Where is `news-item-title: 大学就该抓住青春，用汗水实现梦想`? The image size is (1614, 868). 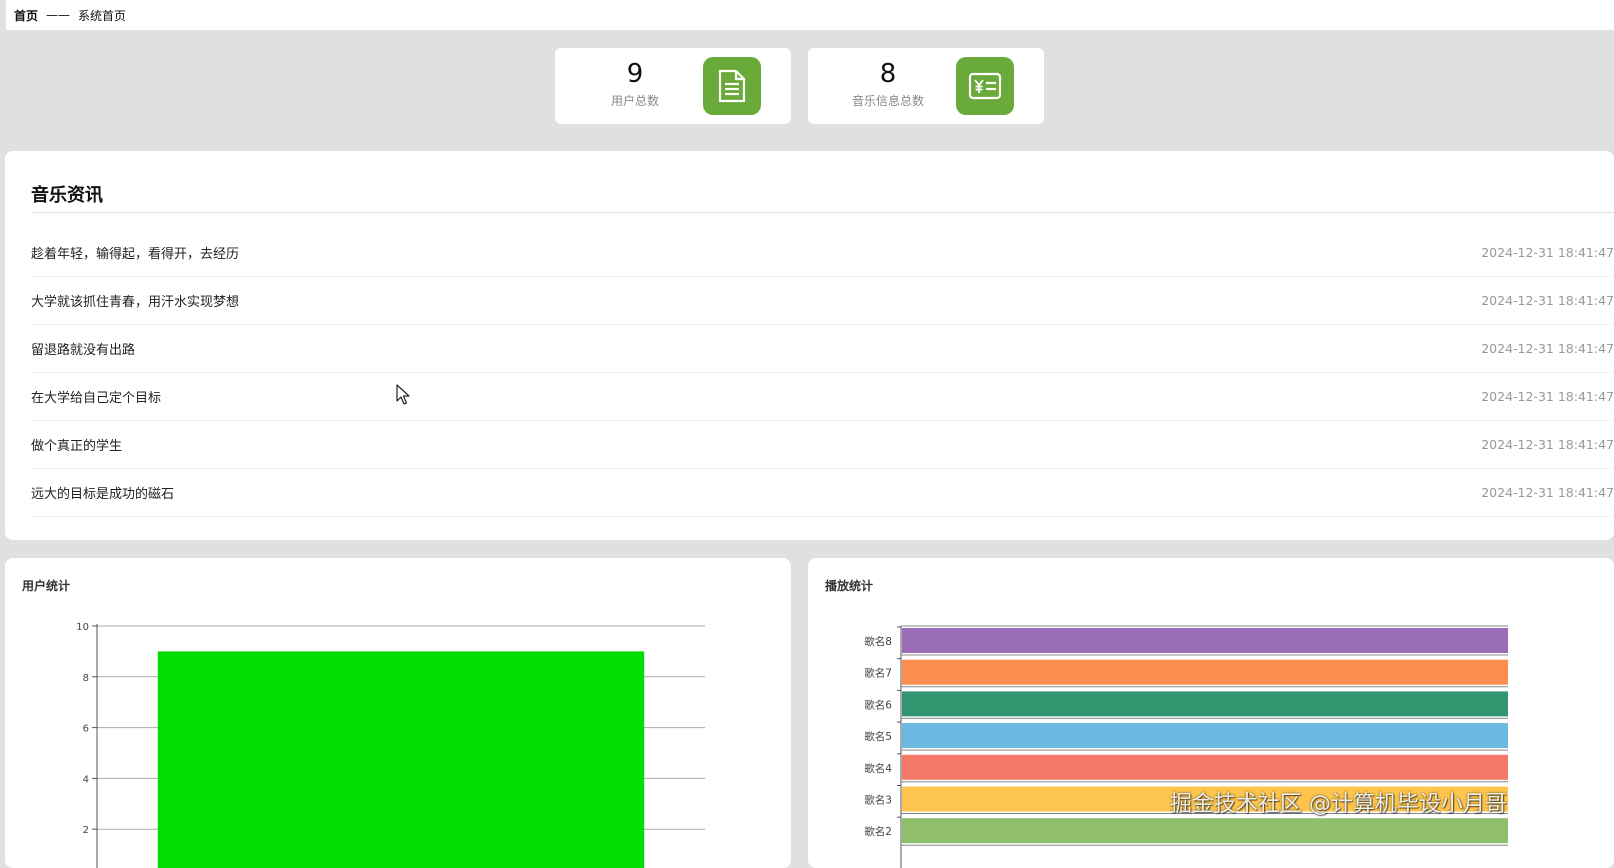
news-item-title: 大学就该抓住青春，用汗水实现梦想 is located at coordinates (135, 300).